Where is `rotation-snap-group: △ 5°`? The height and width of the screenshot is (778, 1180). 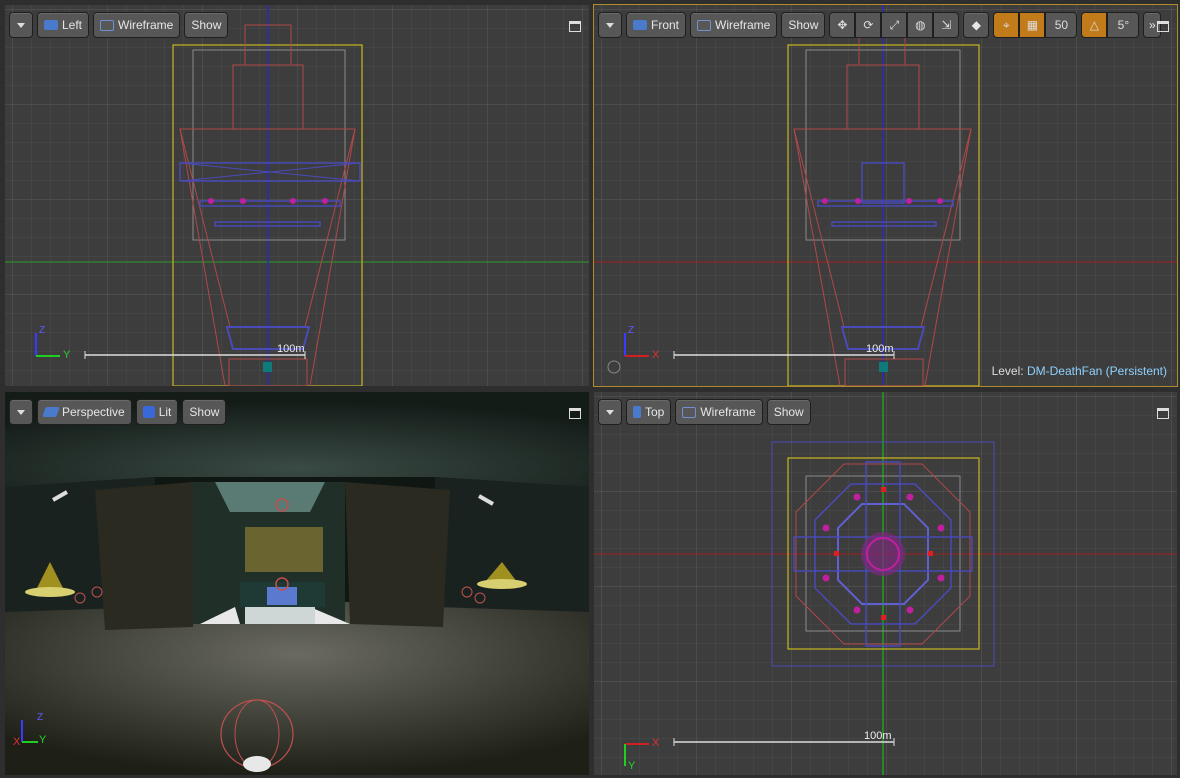
rotation-snap-group: △ 5° is located at coordinates (1110, 25).